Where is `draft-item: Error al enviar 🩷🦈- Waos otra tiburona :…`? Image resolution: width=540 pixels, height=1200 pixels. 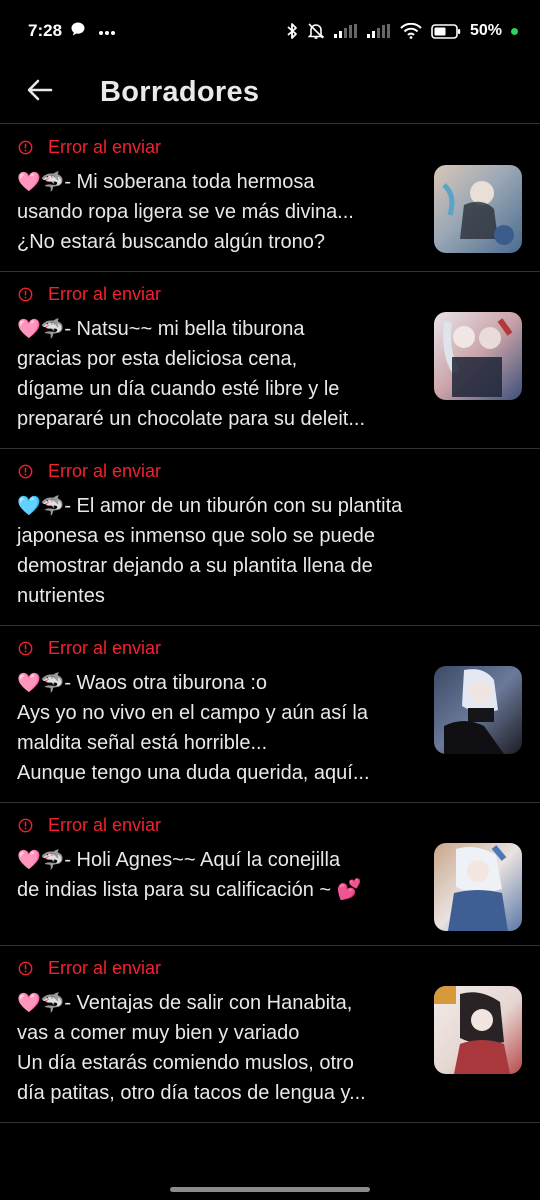
draft-item: Error al enviar 🩷🦈- Waos otra tiburona :… is located at coordinates (270, 714).